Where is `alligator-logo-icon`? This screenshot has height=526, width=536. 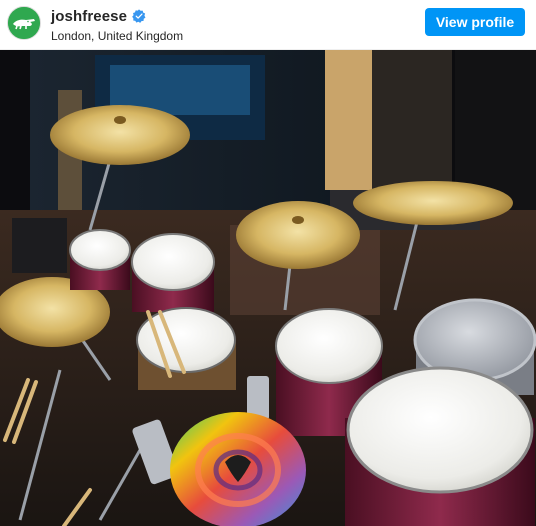
alligator-logo-icon is located at coordinates (24, 23).